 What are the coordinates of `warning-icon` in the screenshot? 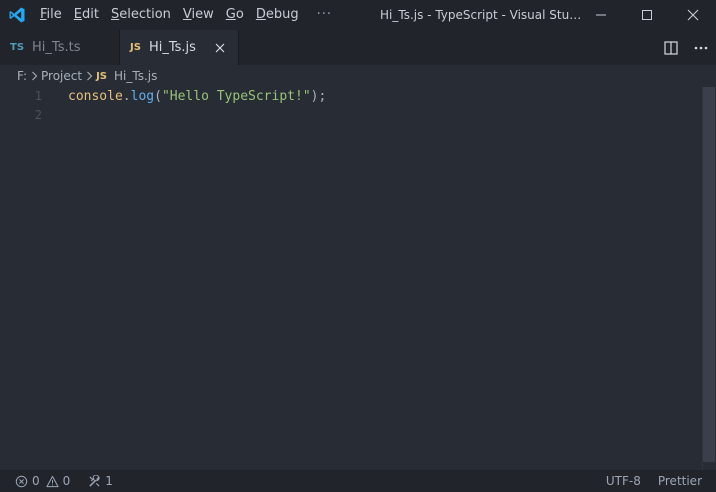 It's located at (52, 481).